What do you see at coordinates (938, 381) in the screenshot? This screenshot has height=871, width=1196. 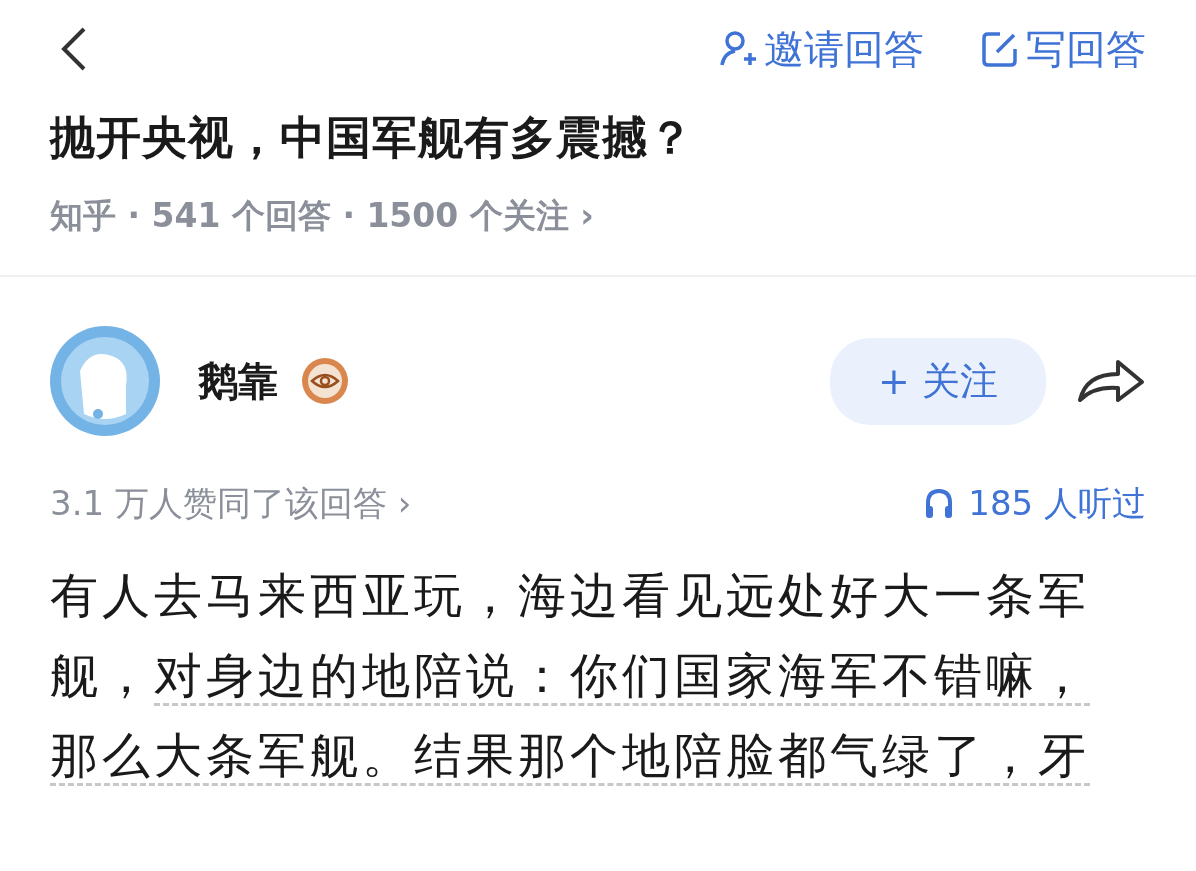 I see `follow-button: + 关注` at bounding box center [938, 381].